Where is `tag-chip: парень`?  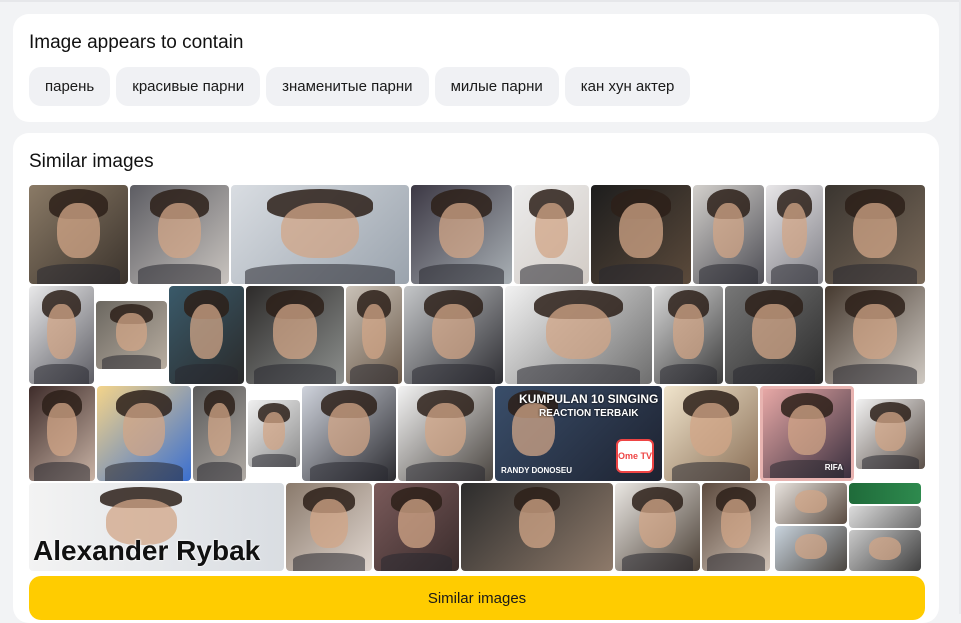
tag-chip: парень is located at coordinates (70, 86).